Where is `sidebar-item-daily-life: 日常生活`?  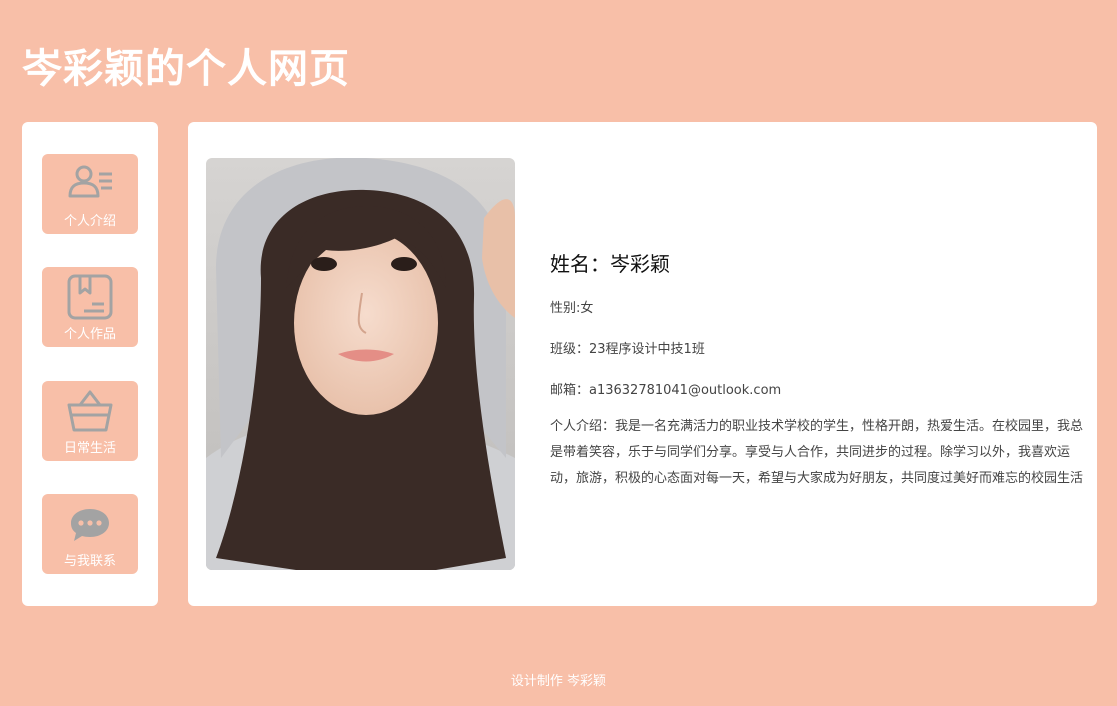 sidebar-item-daily-life: 日常生活 is located at coordinates (90, 421).